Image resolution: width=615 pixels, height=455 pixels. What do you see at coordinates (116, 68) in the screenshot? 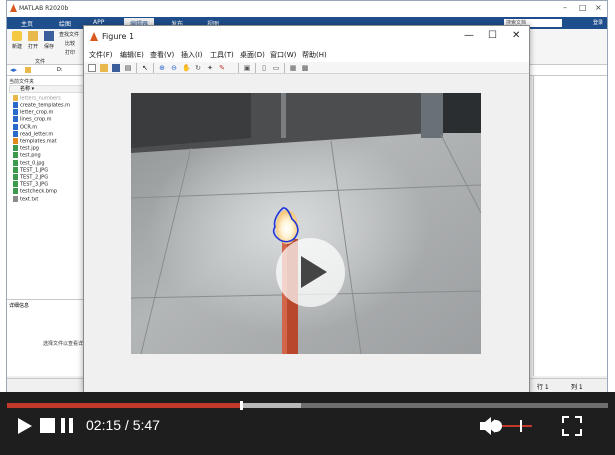
I see `save-figure-icon` at bounding box center [116, 68].